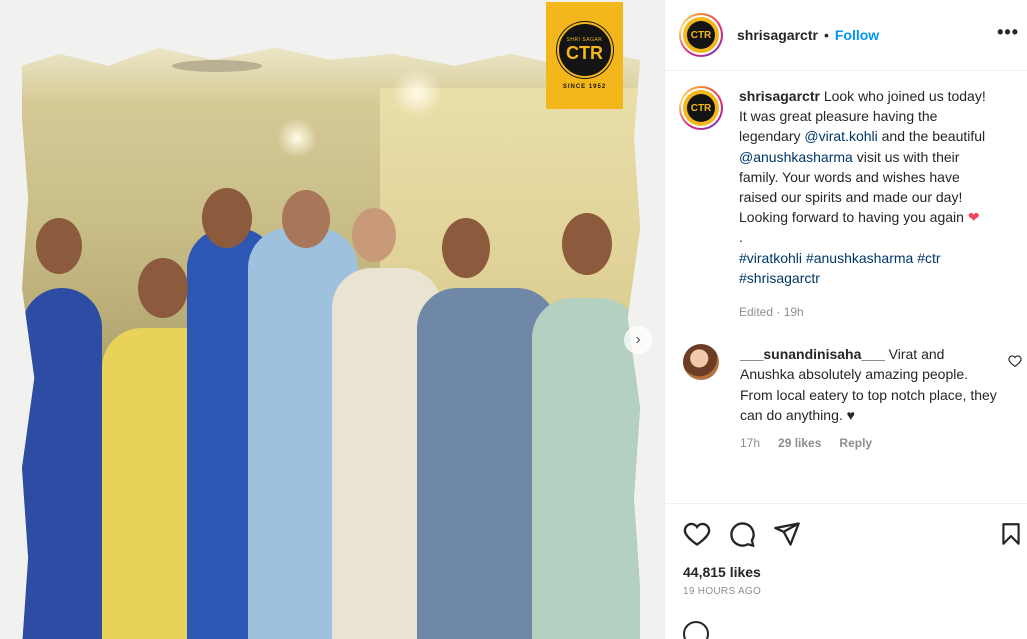  I want to click on post-actions: 44,815 likes 19 HOURS AGO, so click(846, 571).